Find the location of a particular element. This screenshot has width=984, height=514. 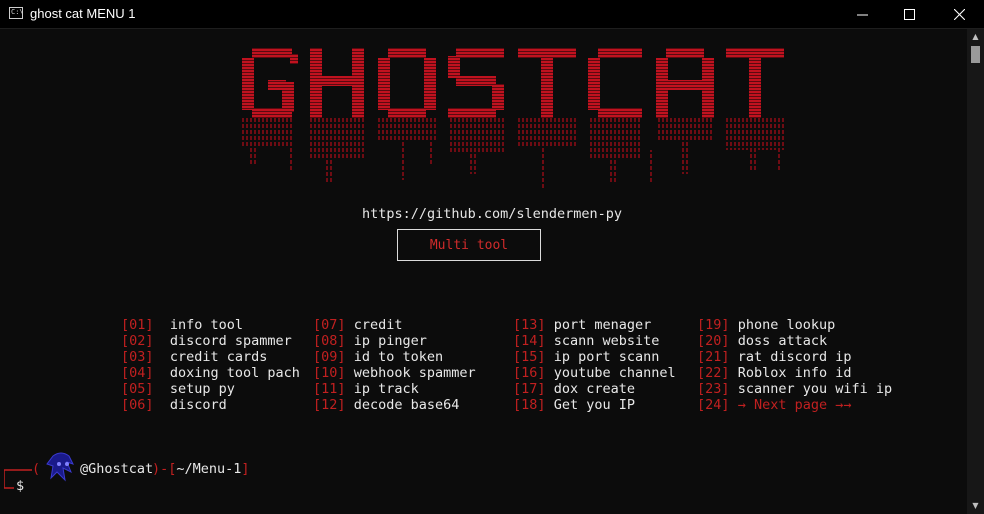

menu-item-18: [18] Get you IP is located at coordinates (594, 405).